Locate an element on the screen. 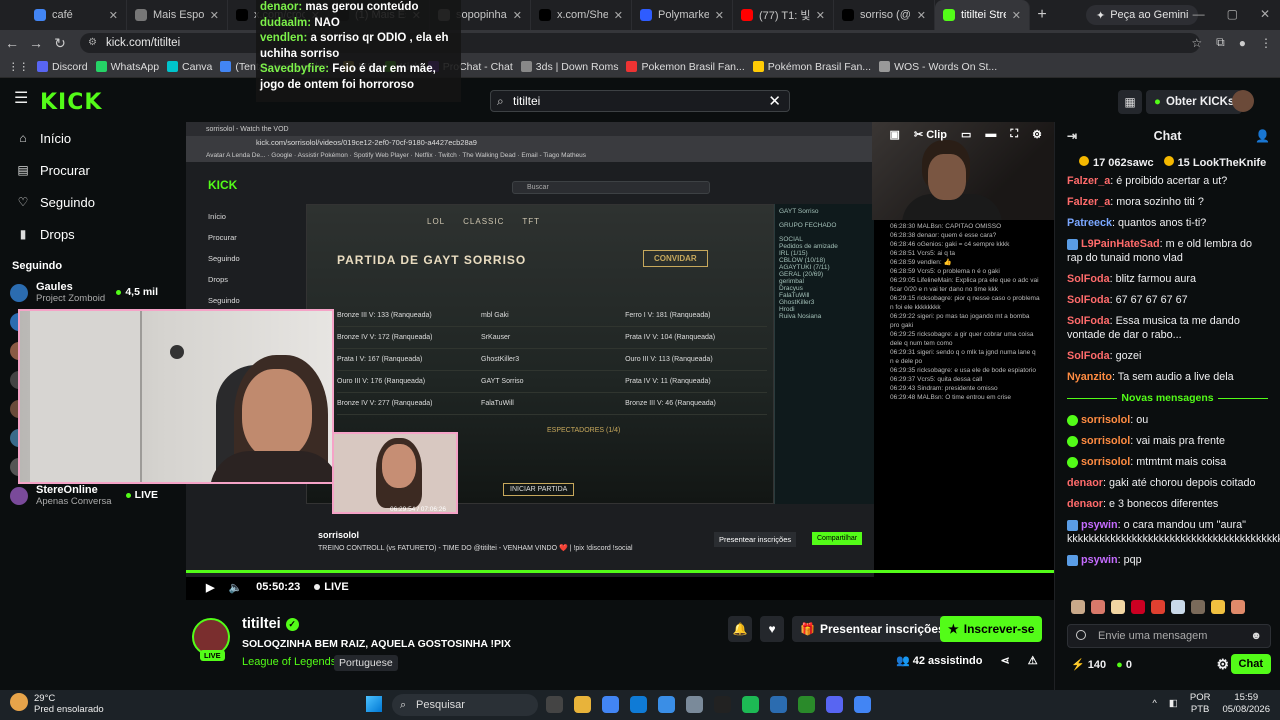 This screenshot has height=720, width=1280. fullscreen-icon: ⛶ is located at coordinates (1014, 134).